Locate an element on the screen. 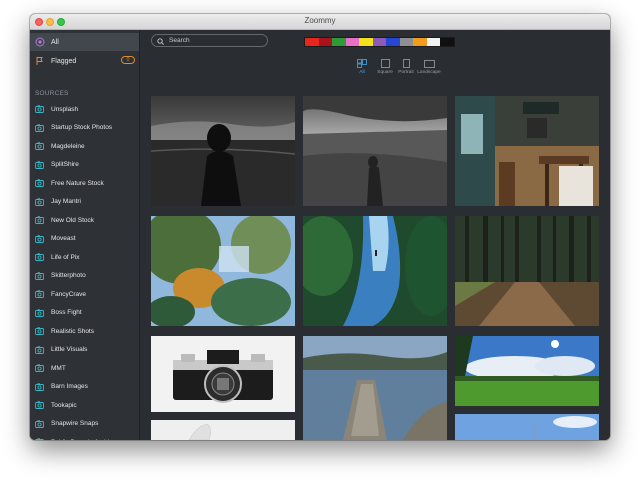  view-mode-all: All is located at coordinates (362, 67).